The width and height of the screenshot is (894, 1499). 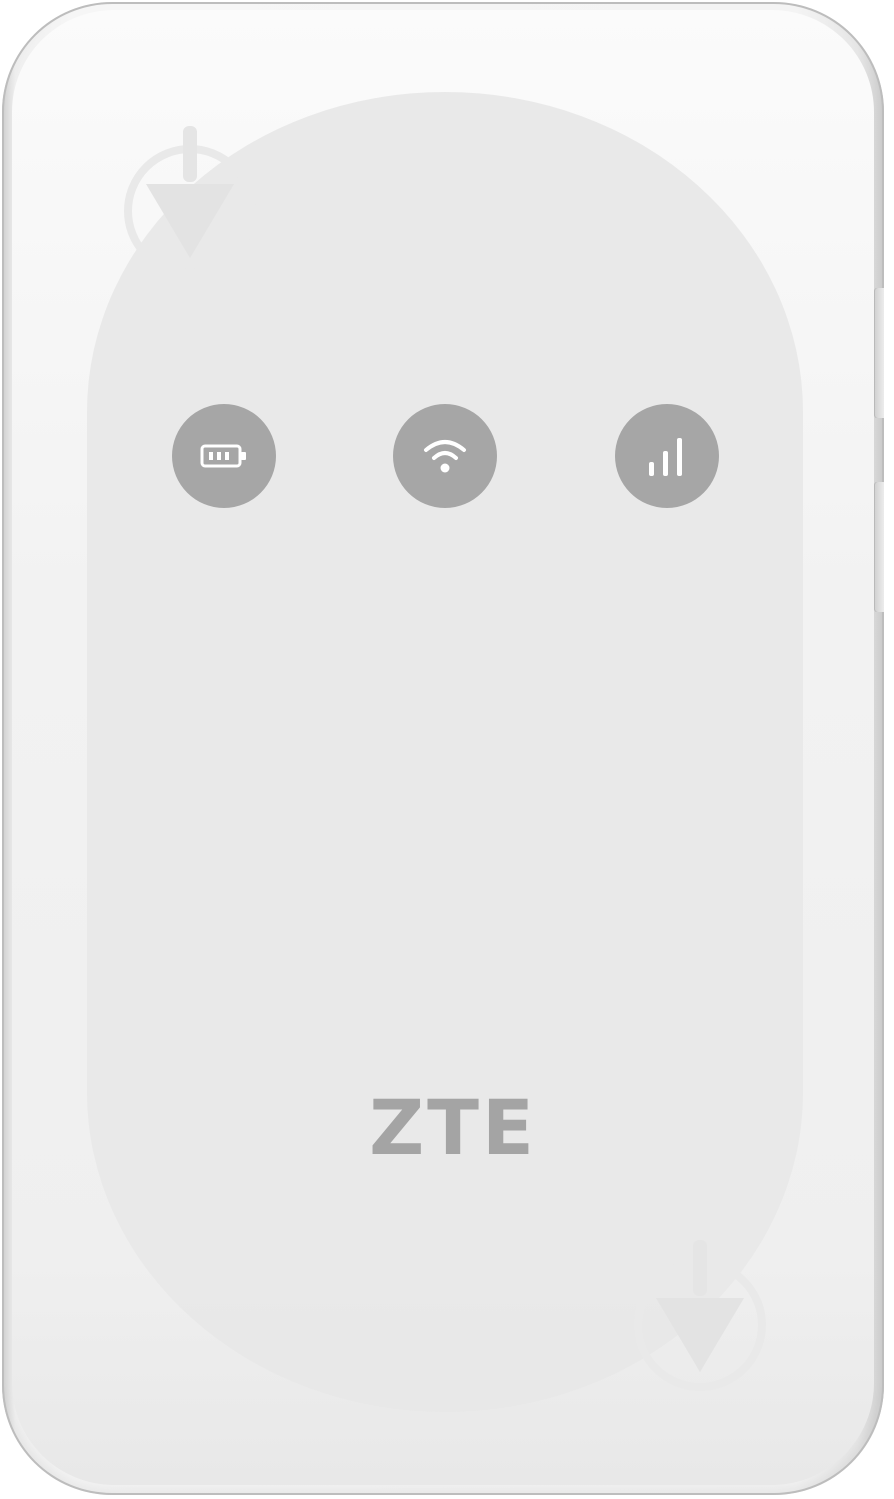 I want to click on battery-indicator, so click(x=224, y=456).